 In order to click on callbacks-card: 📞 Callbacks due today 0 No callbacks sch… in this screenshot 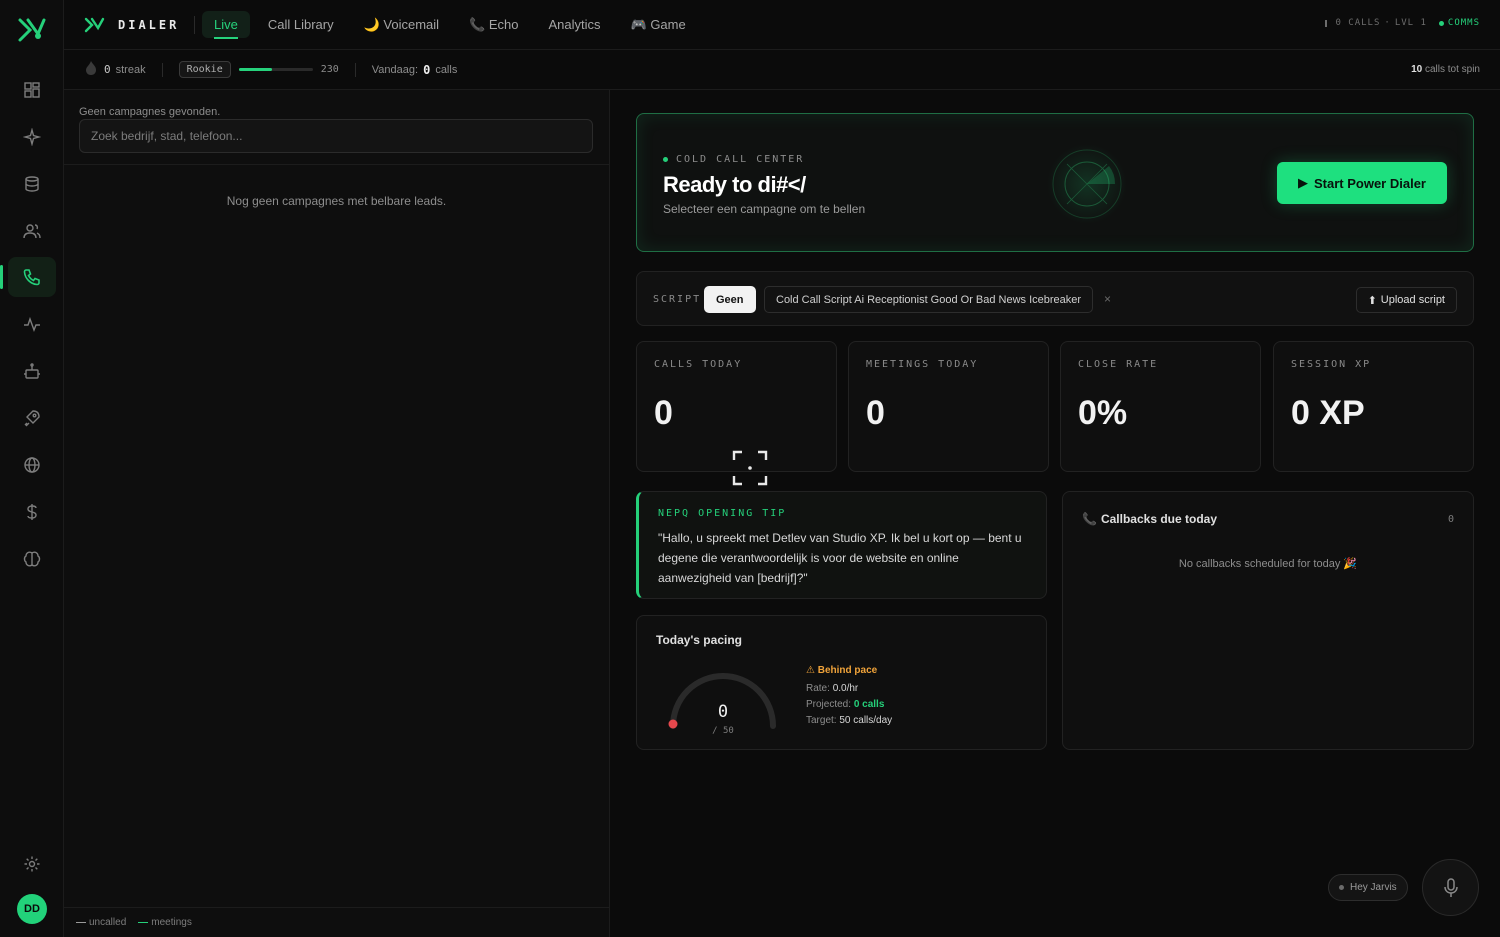, I will do `click(1268, 620)`.